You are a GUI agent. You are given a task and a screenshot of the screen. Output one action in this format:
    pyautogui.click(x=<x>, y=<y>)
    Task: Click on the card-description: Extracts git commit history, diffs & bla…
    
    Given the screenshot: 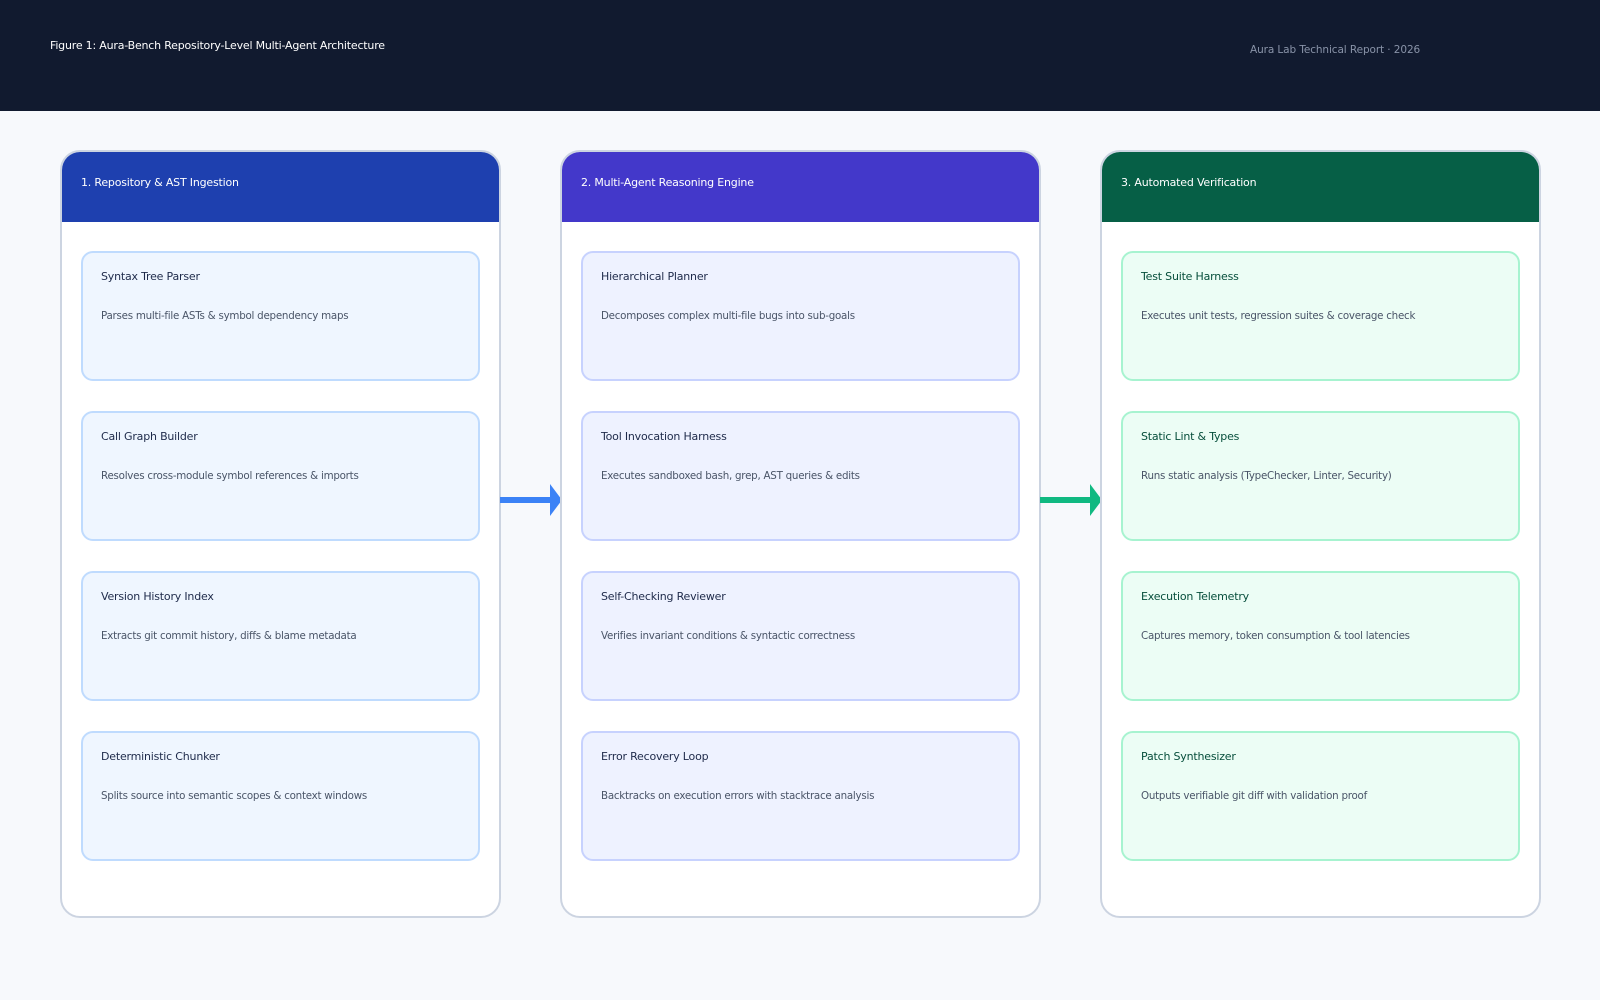 What is the action you would take?
    pyautogui.click(x=229, y=636)
    